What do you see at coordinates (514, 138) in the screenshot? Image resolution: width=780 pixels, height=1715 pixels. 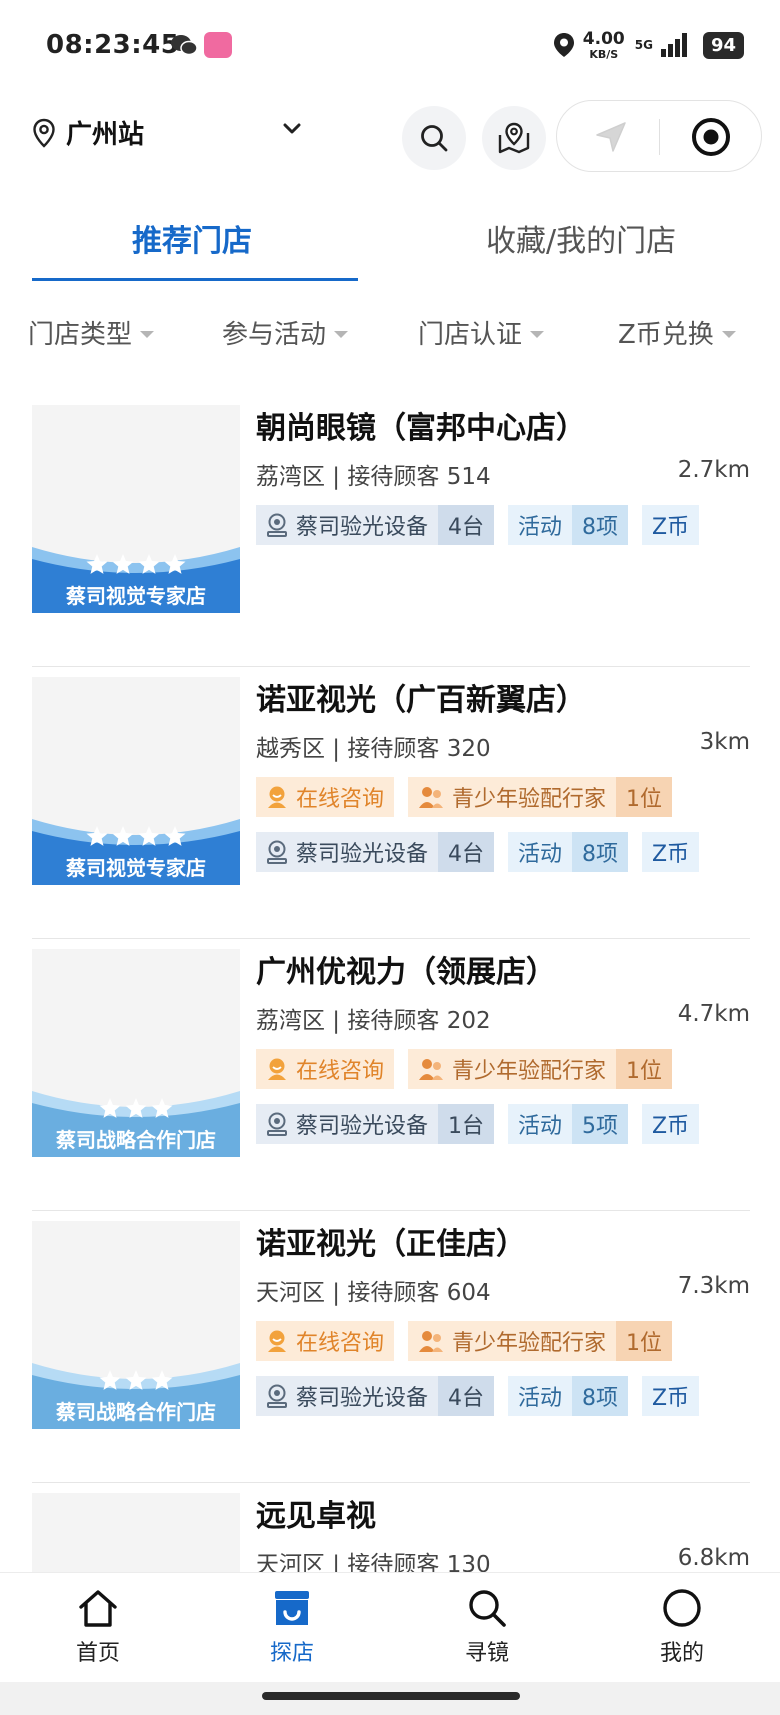 I see `map-button` at bounding box center [514, 138].